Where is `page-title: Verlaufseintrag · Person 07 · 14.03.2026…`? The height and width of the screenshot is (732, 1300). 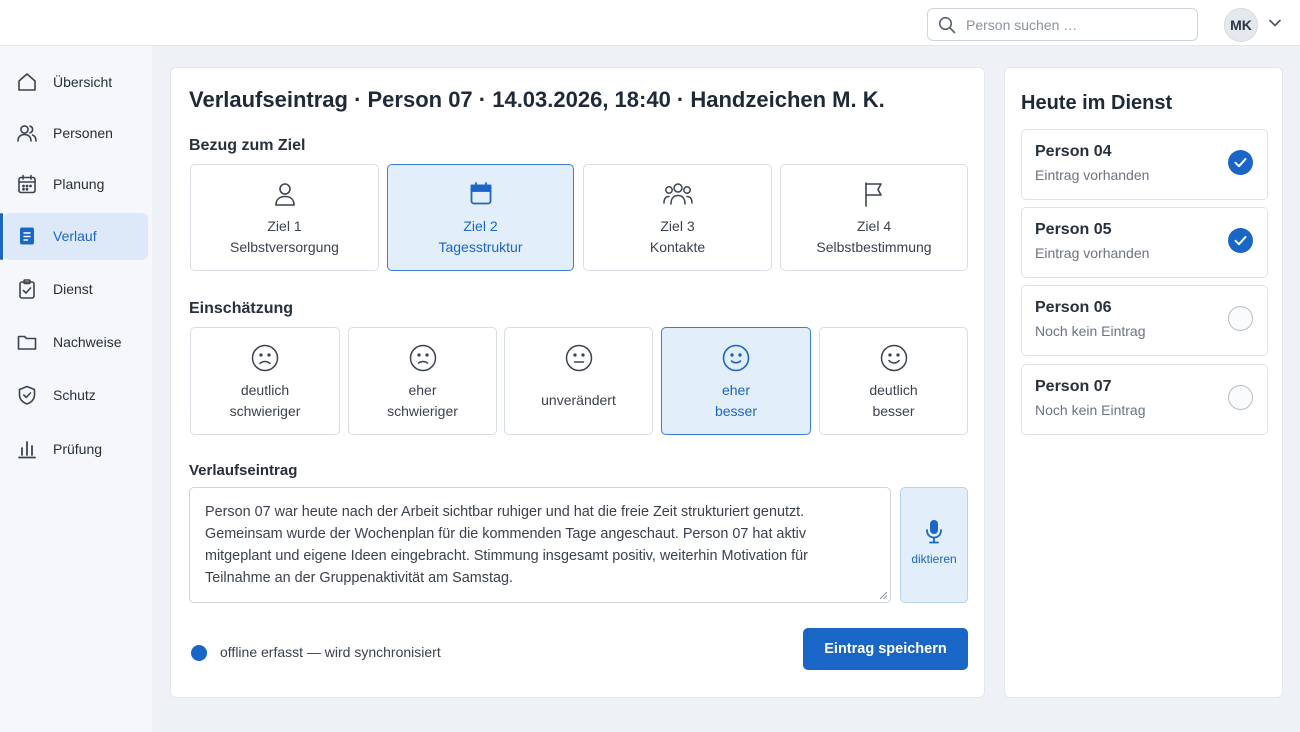 page-title: Verlaufseintrag · Person 07 · 14.03.2026… is located at coordinates (537, 99).